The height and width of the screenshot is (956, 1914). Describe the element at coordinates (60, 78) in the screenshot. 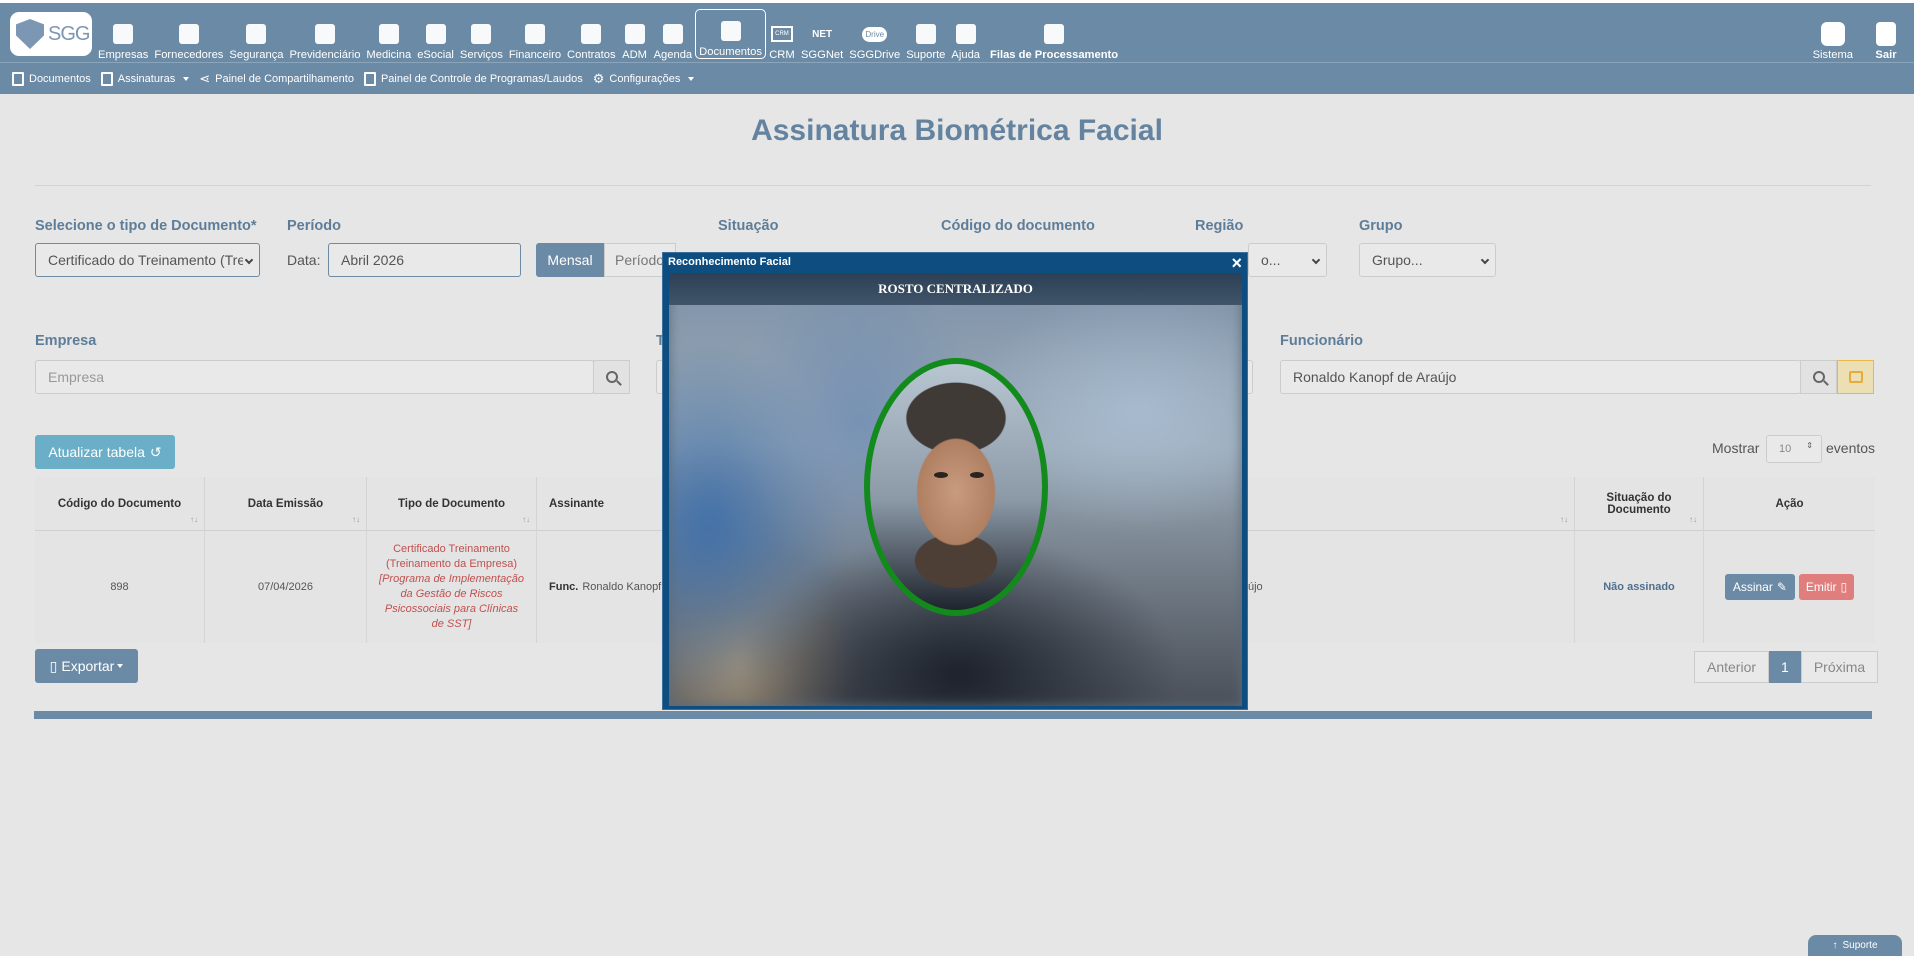

I see `subnav-label: Documentos` at that location.